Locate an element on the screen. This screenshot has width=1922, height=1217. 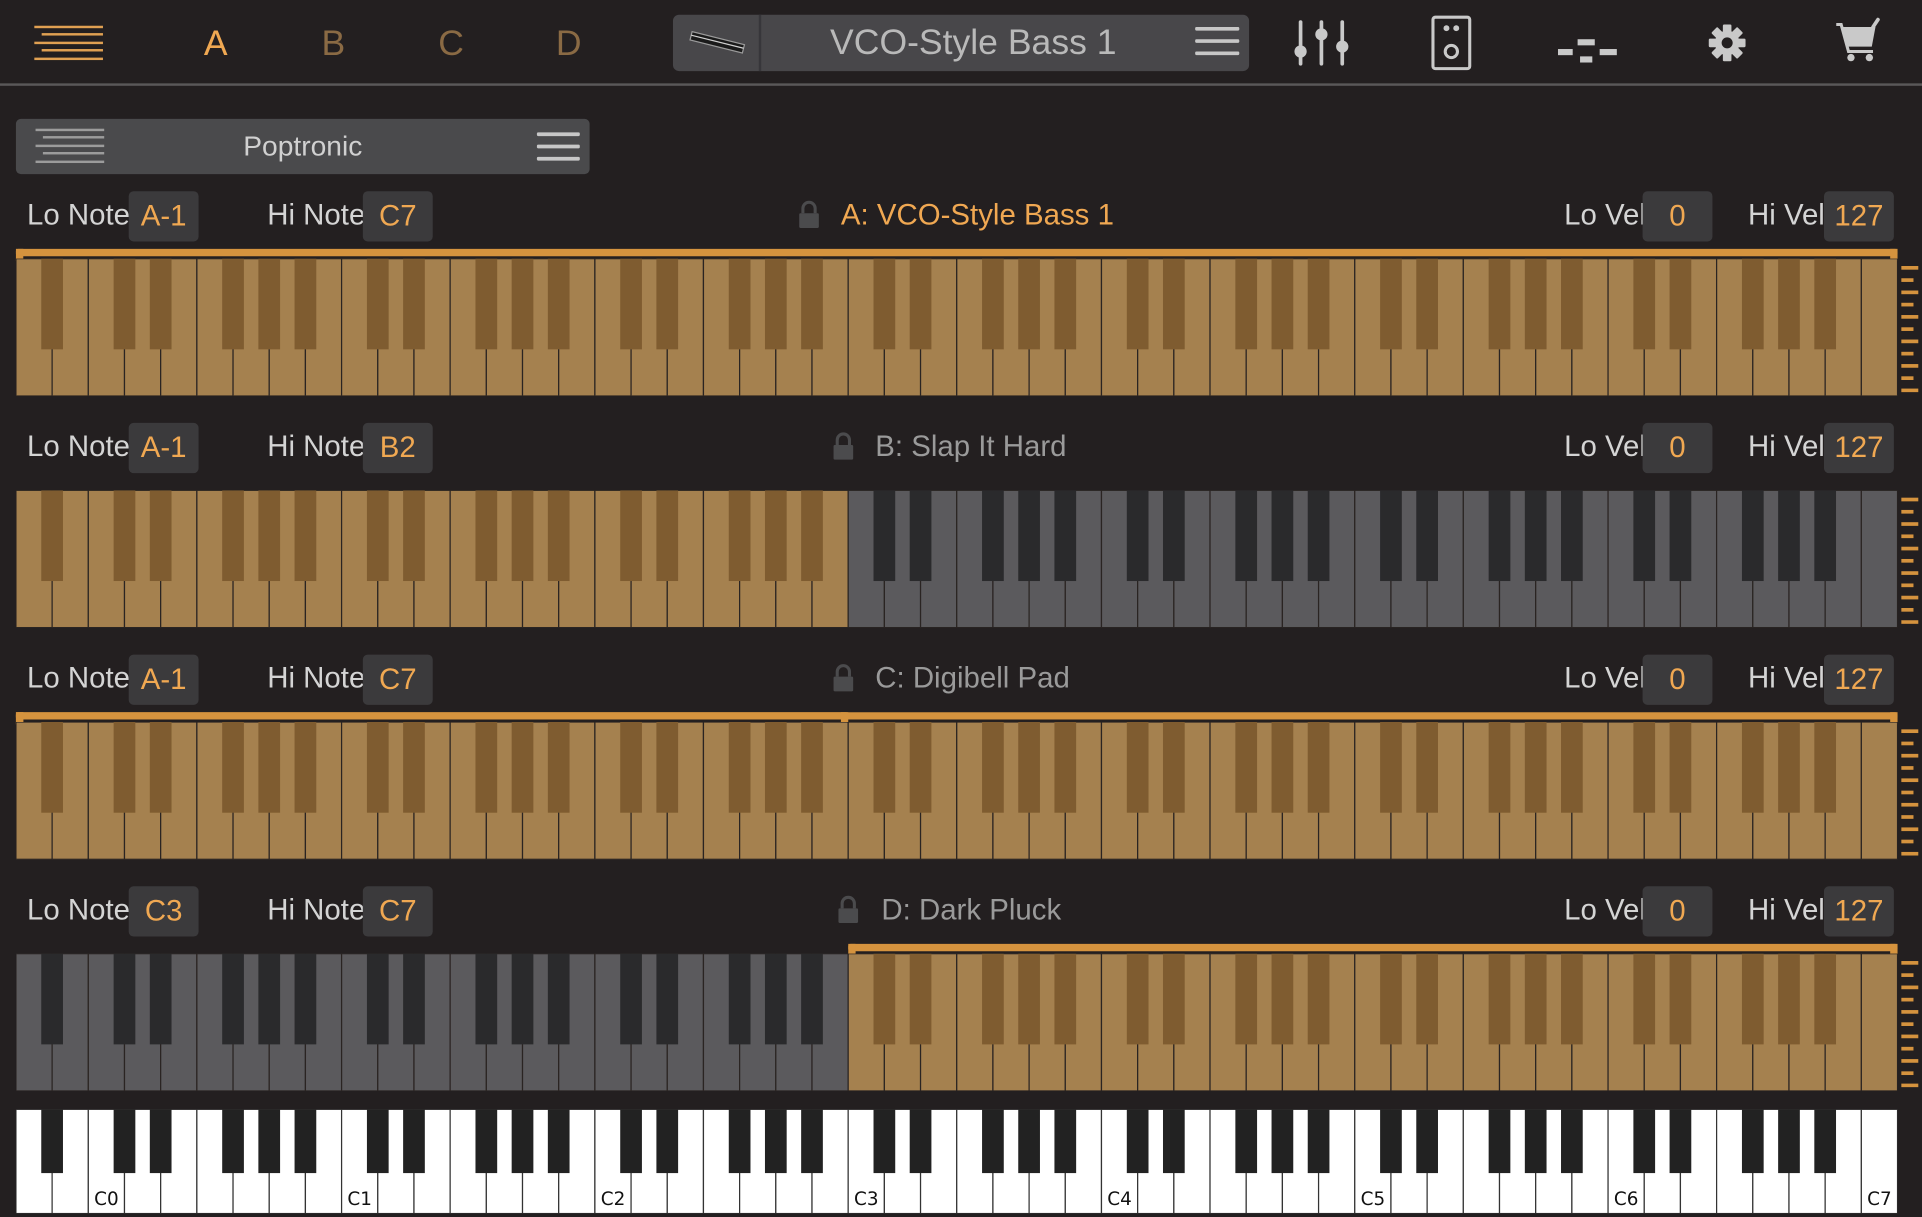
tab-slot-d: D is located at coordinates (569, 44).